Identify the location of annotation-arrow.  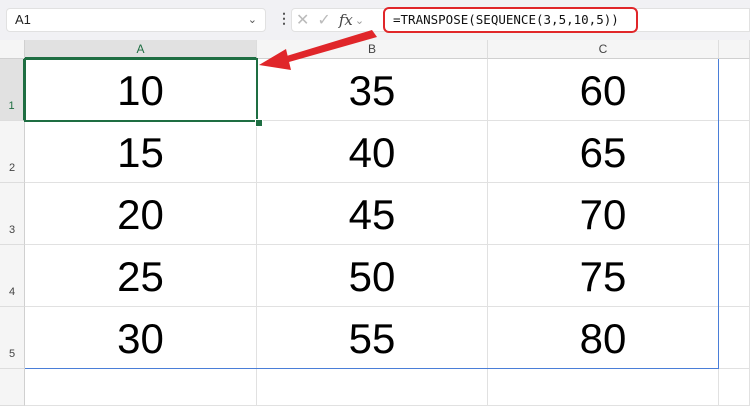
(318, 50).